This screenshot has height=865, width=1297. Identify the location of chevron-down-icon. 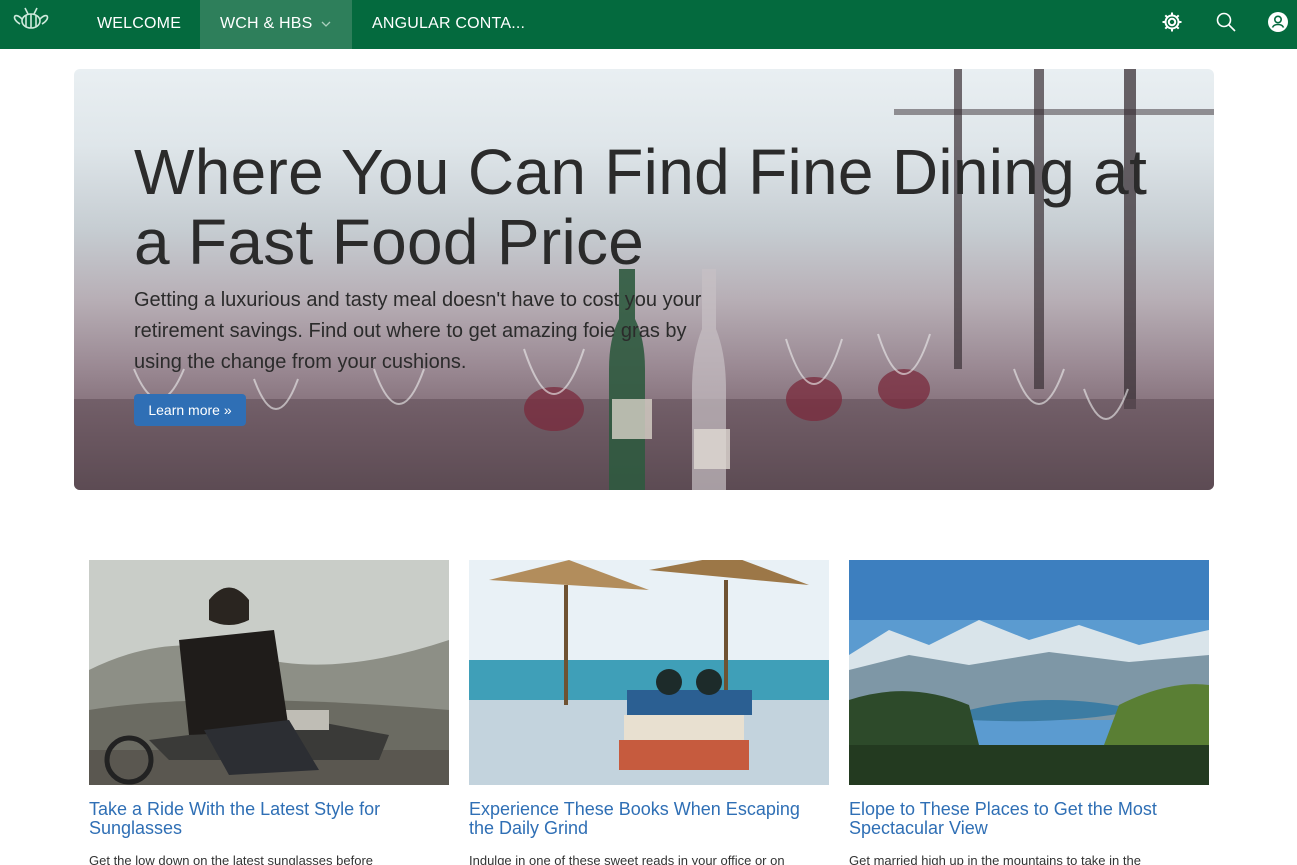
(326, 24).